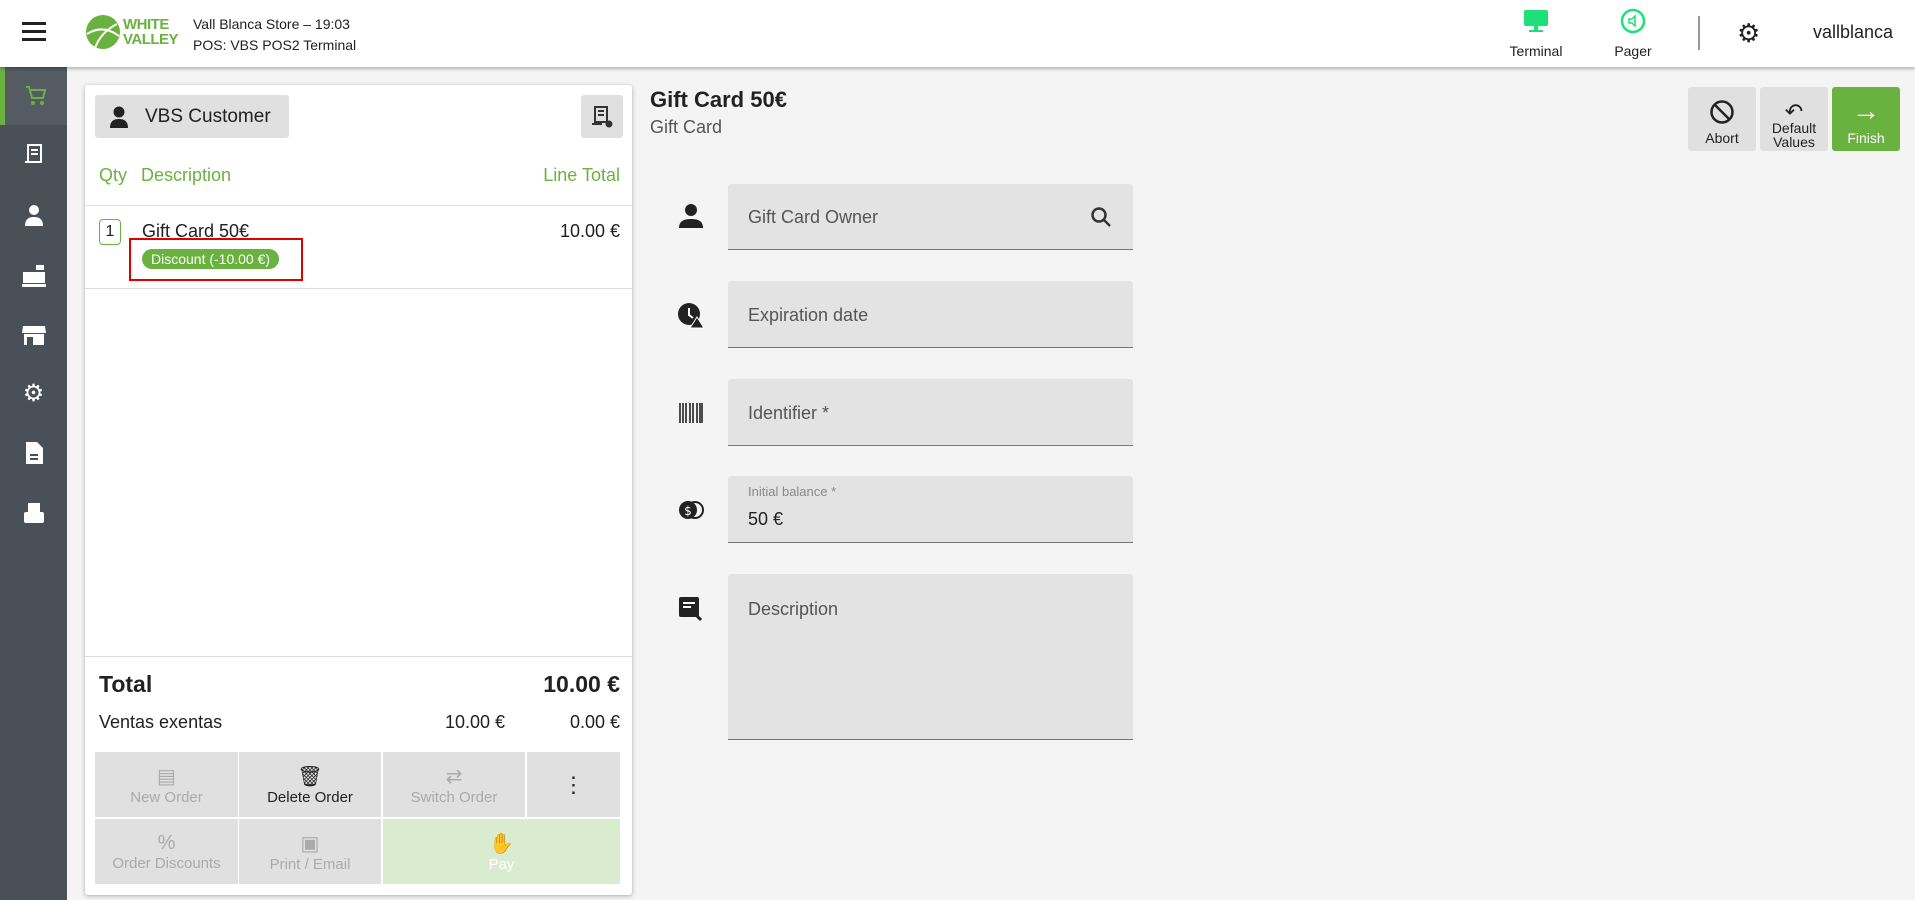  I want to click on default-values-label: Default Values, so click(1794, 135).